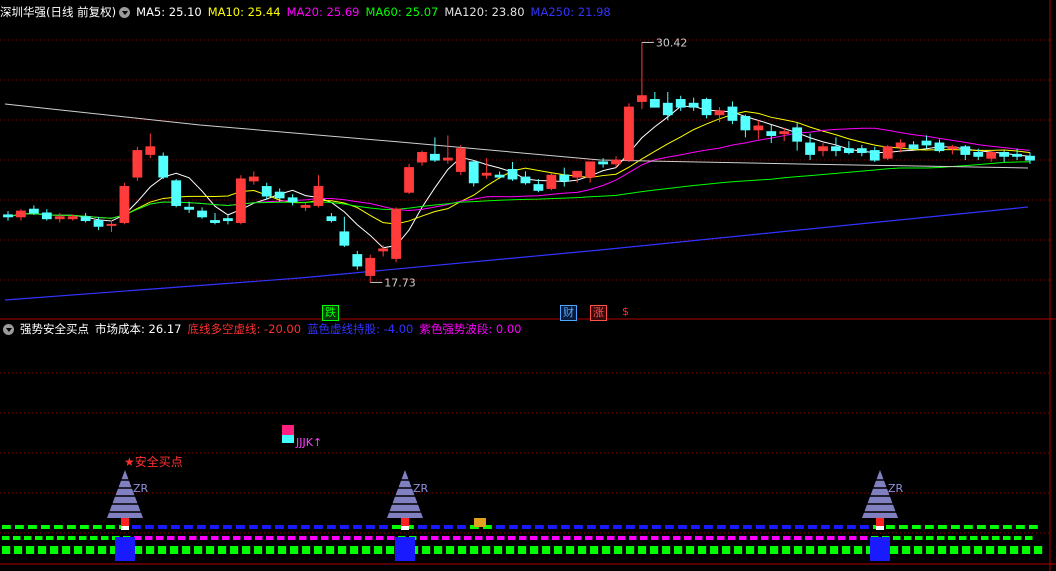 The height and width of the screenshot is (571, 1056). I want to click on buy-signal-label: ★安全买点, so click(153, 461).